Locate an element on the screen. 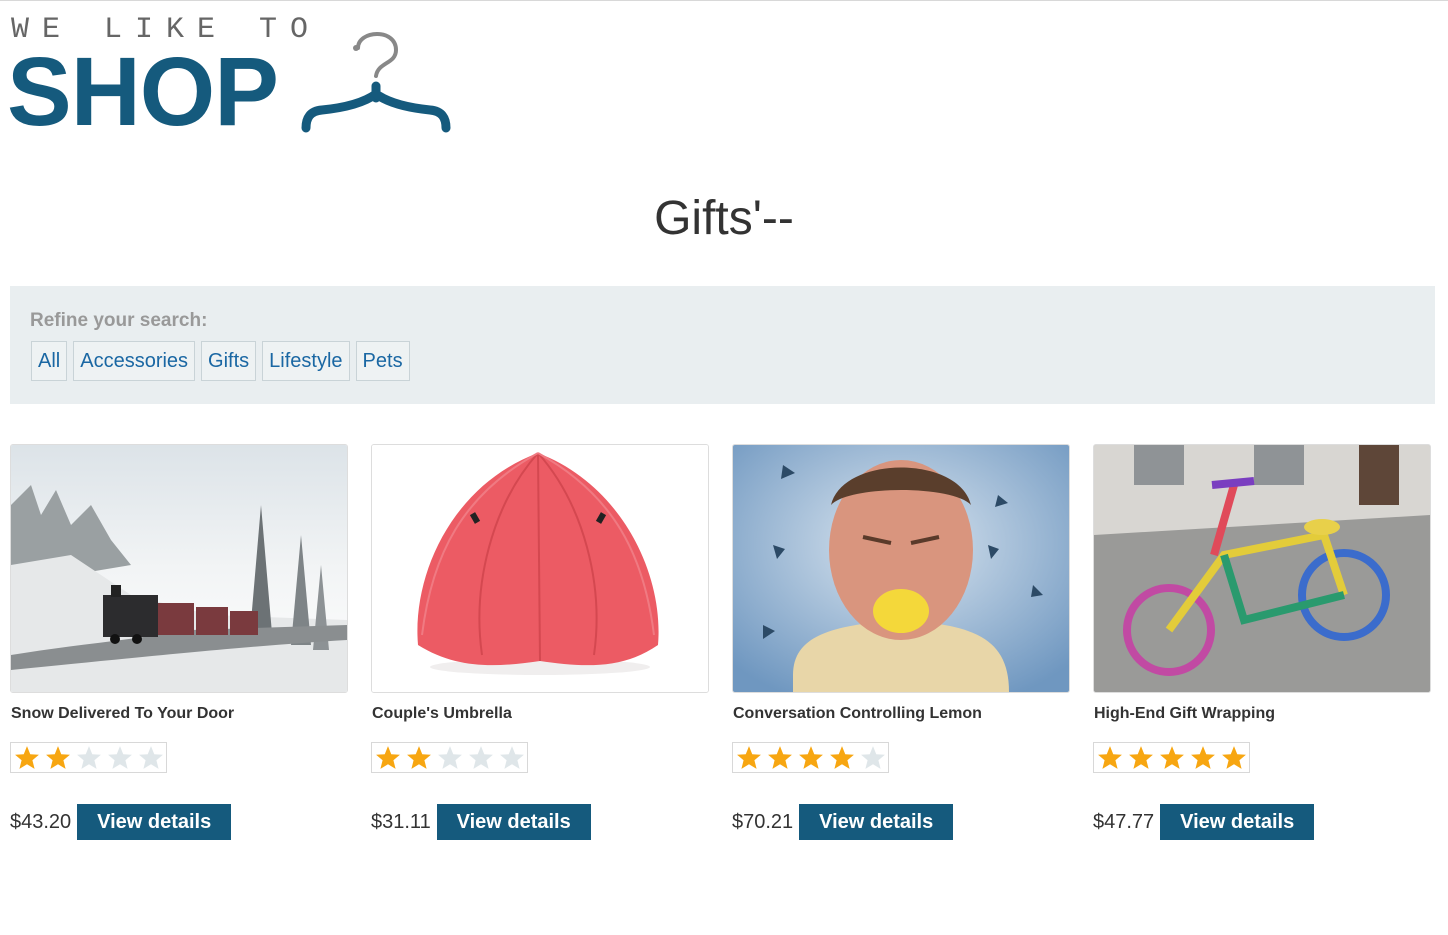 Image resolution: width=1448 pixels, height=935 pixels. product-price: $43.20 is located at coordinates (41, 821).